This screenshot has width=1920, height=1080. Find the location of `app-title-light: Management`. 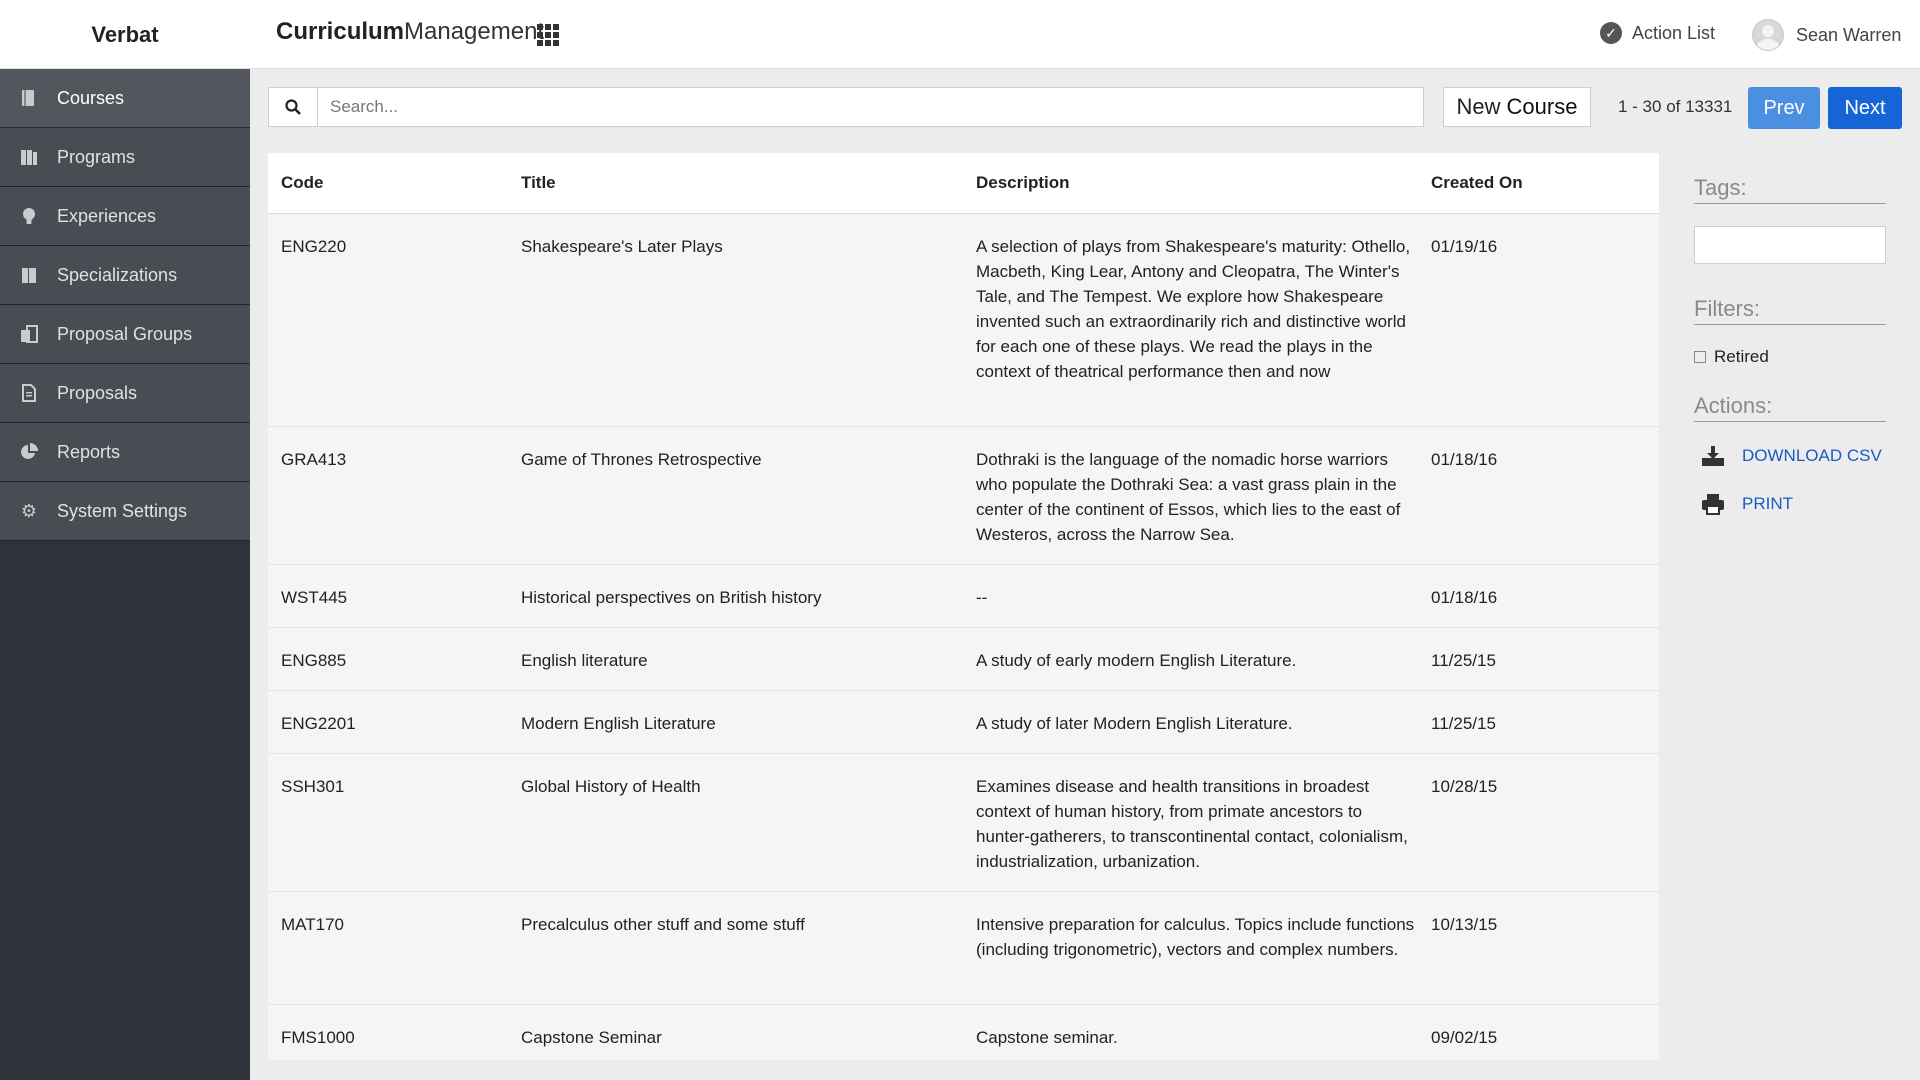

app-title-light: Management is located at coordinates (474, 31).